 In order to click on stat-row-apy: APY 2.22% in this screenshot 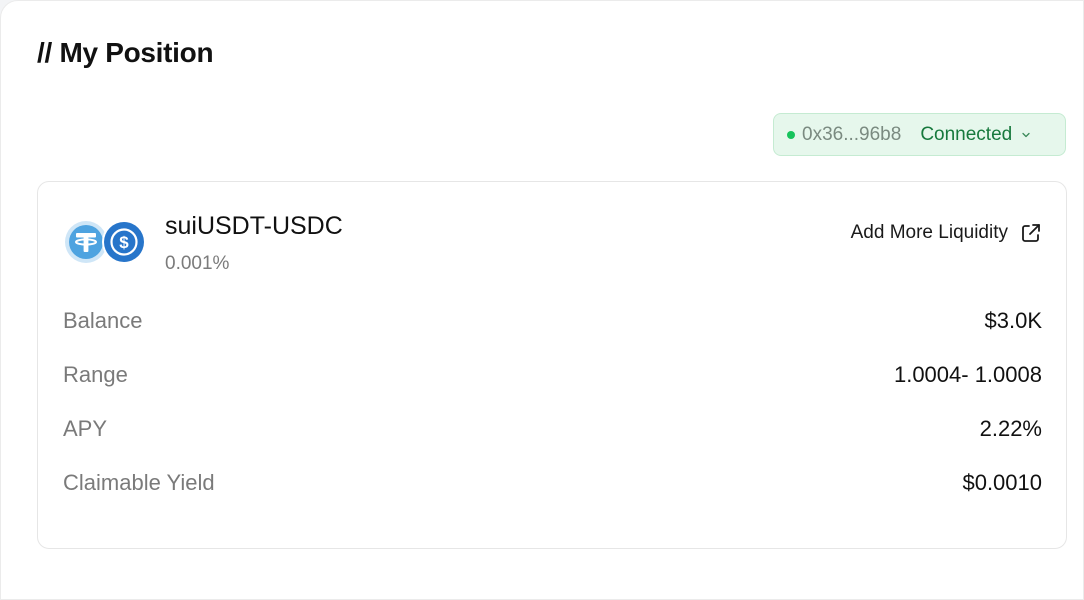, I will do `click(552, 429)`.